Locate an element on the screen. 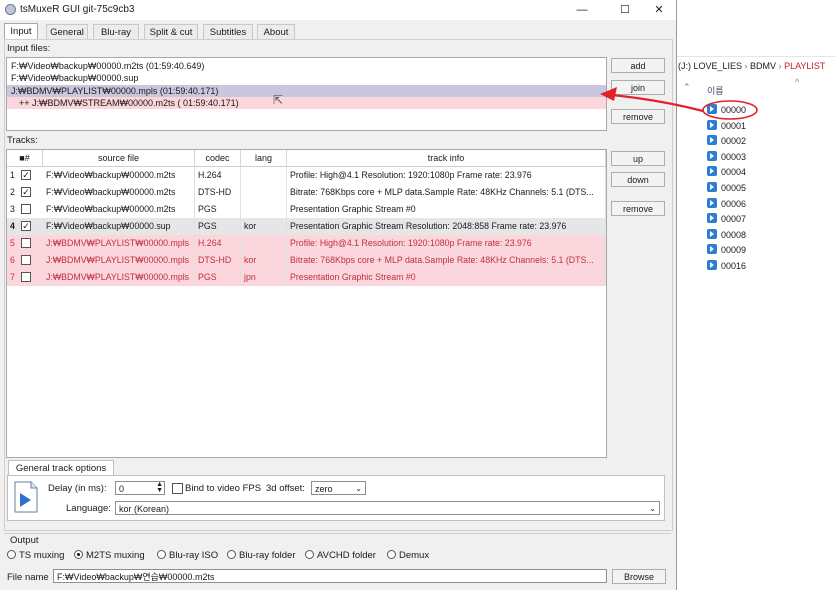 The height and width of the screenshot is (590, 835). header-source-file: source file is located at coordinates (119, 158).